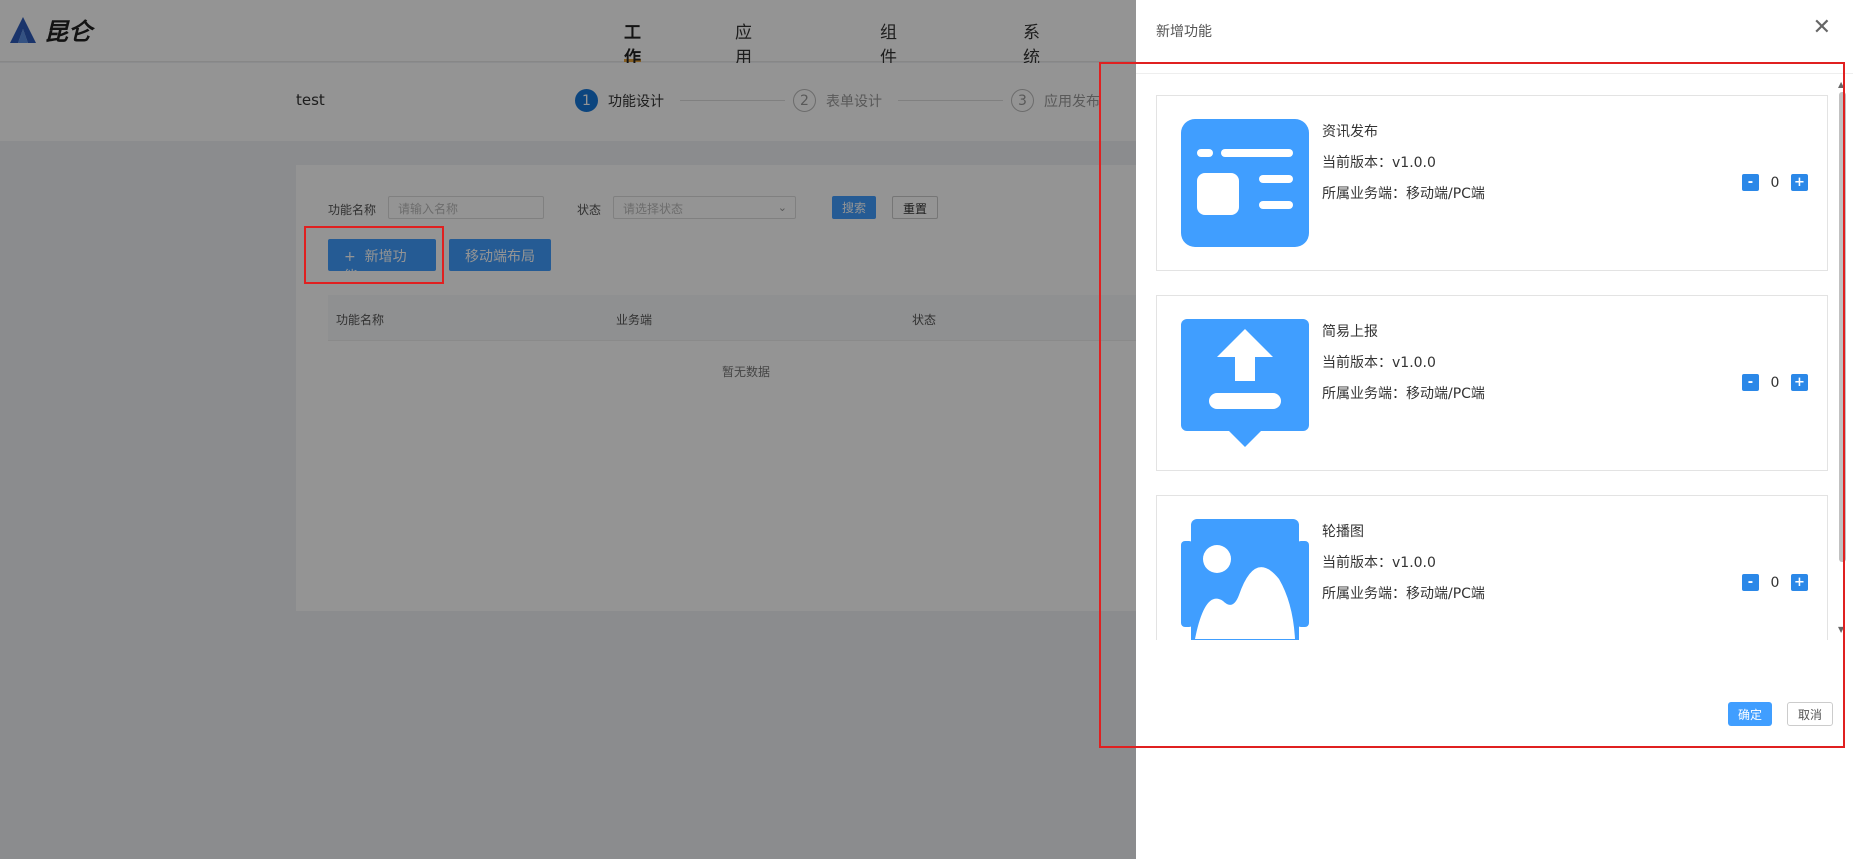 This screenshot has width=1853, height=859. Describe the element at coordinates (374, 255) in the screenshot. I see `highlight-box-add-button` at that location.